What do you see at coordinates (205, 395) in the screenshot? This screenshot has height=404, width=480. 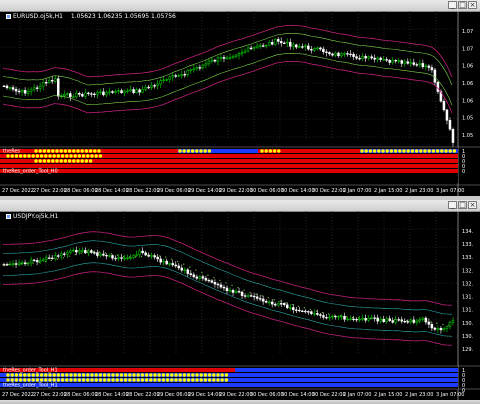 I see `time-axis-label: 29 Dec 14:00` at bounding box center [205, 395].